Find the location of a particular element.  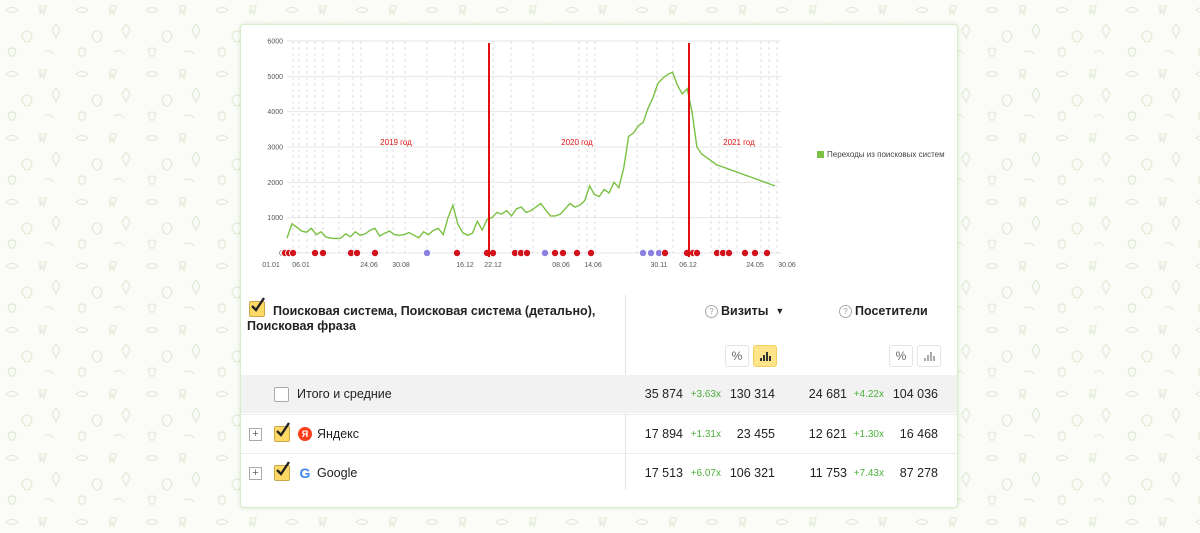

year-annotation: 2021 год is located at coordinates (739, 142).